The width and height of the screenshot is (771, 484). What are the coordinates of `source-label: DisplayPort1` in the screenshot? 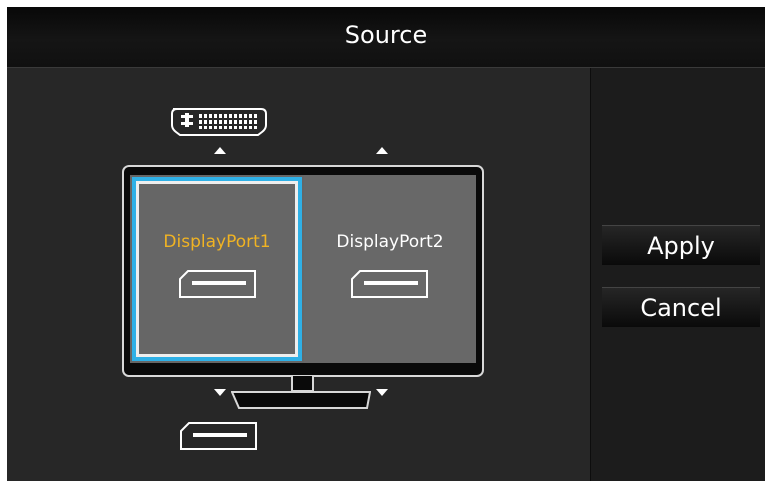 It's located at (217, 242).